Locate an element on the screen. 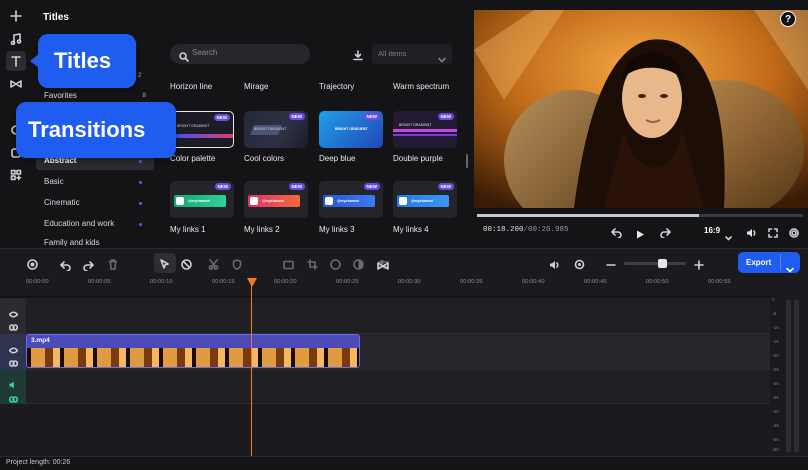  callout-label: Titles is located at coordinates (83, 60).